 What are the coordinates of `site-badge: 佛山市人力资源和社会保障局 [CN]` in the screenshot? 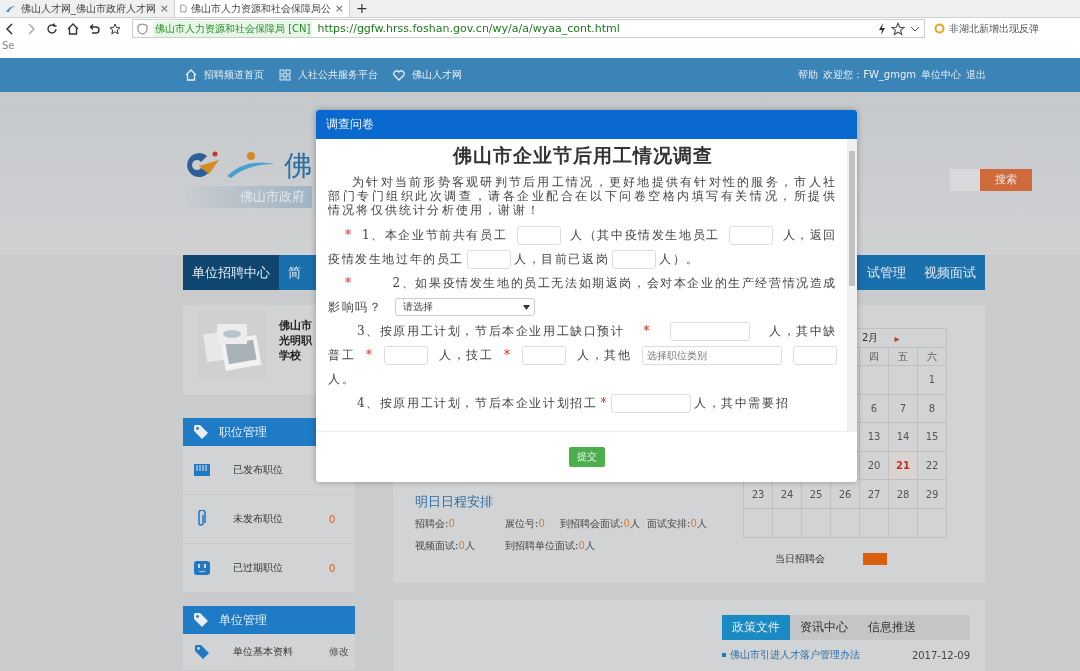 It's located at (233, 28).